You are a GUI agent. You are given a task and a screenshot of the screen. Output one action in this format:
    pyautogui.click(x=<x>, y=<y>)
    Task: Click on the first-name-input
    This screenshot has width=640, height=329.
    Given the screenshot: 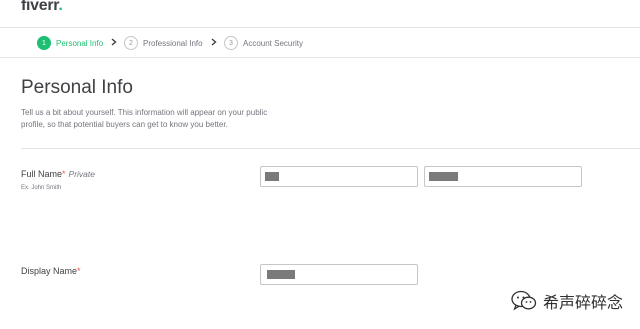 What is the action you would take?
    pyautogui.click(x=339, y=176)
    